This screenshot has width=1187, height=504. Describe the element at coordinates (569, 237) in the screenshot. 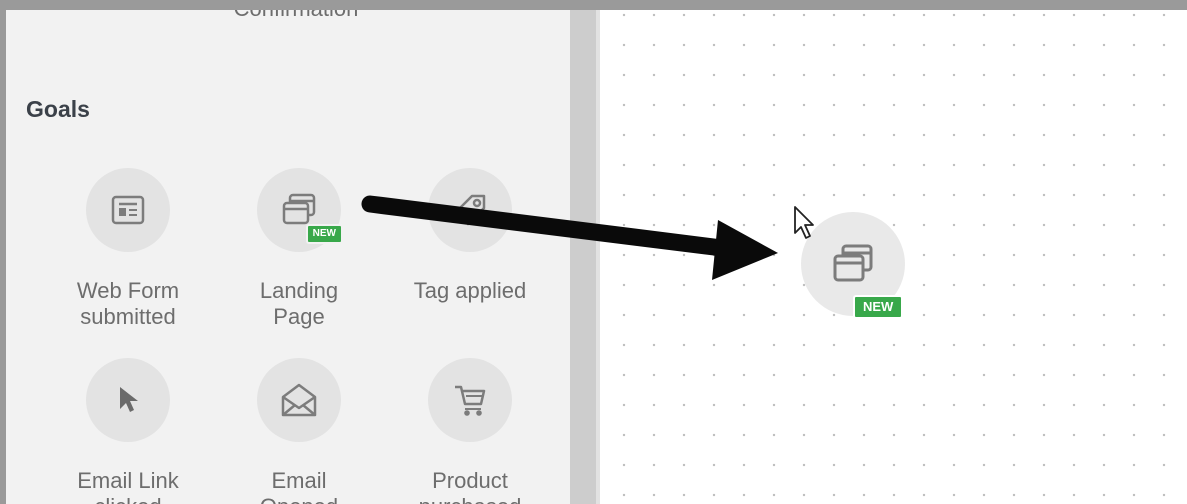

I see `drag-arrow-annotation` at that location.